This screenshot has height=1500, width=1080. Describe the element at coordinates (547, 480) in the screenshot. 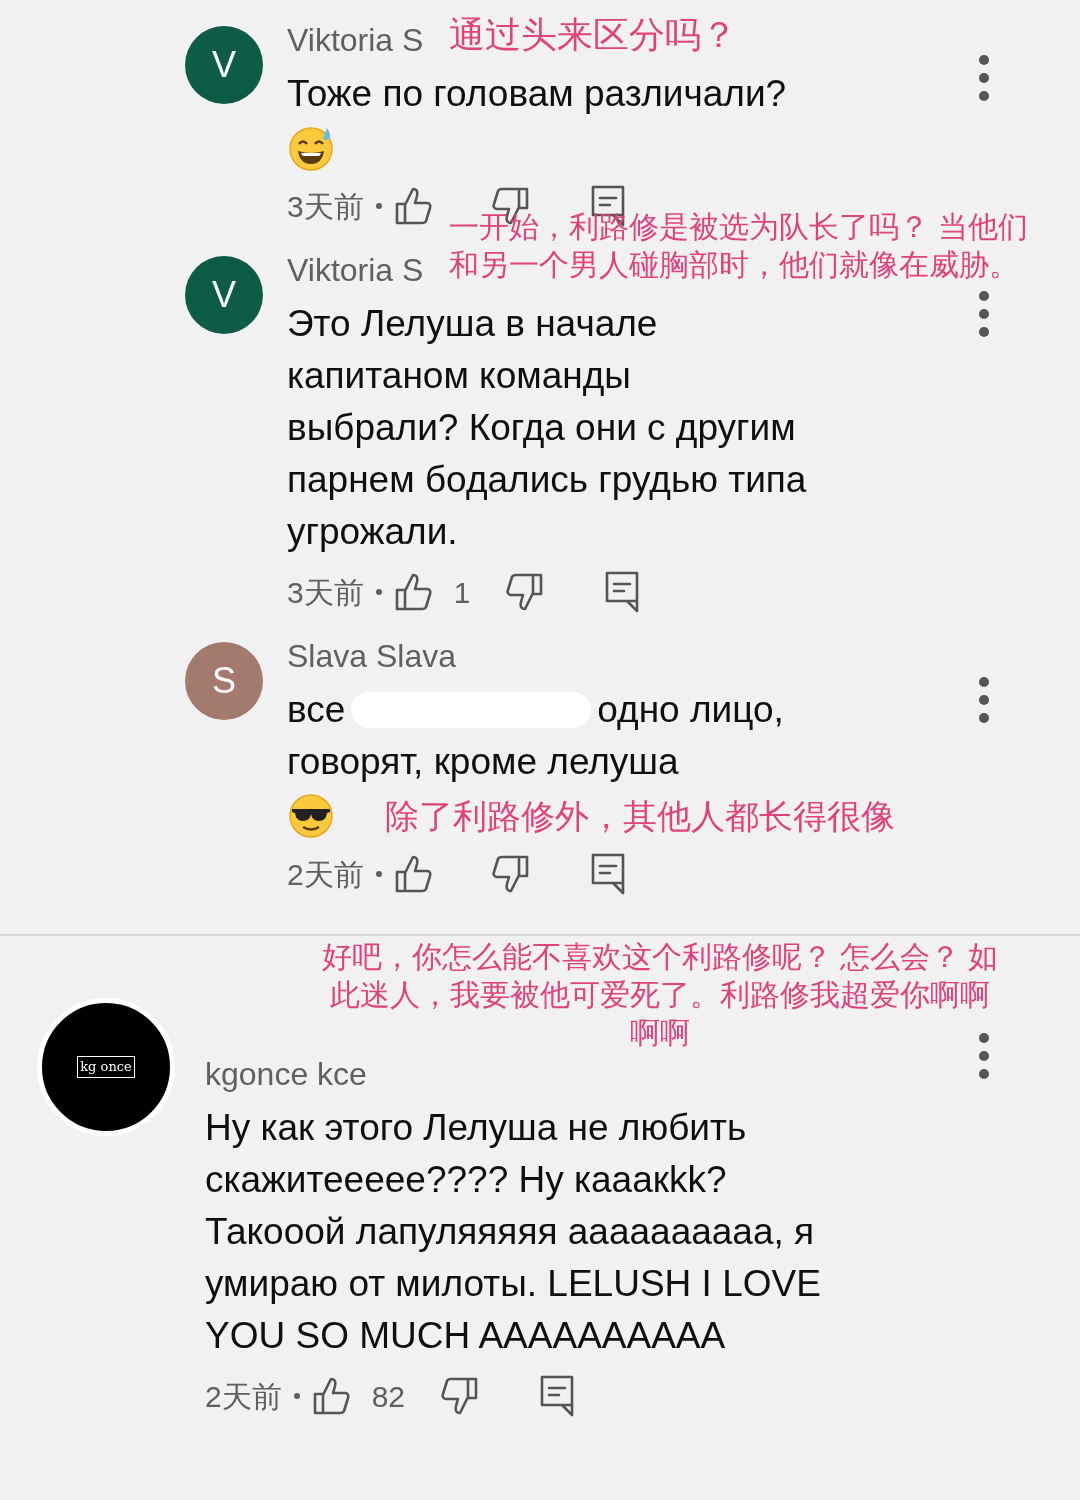

I see `comment-text: парнем бодались грудью типа` at that location.